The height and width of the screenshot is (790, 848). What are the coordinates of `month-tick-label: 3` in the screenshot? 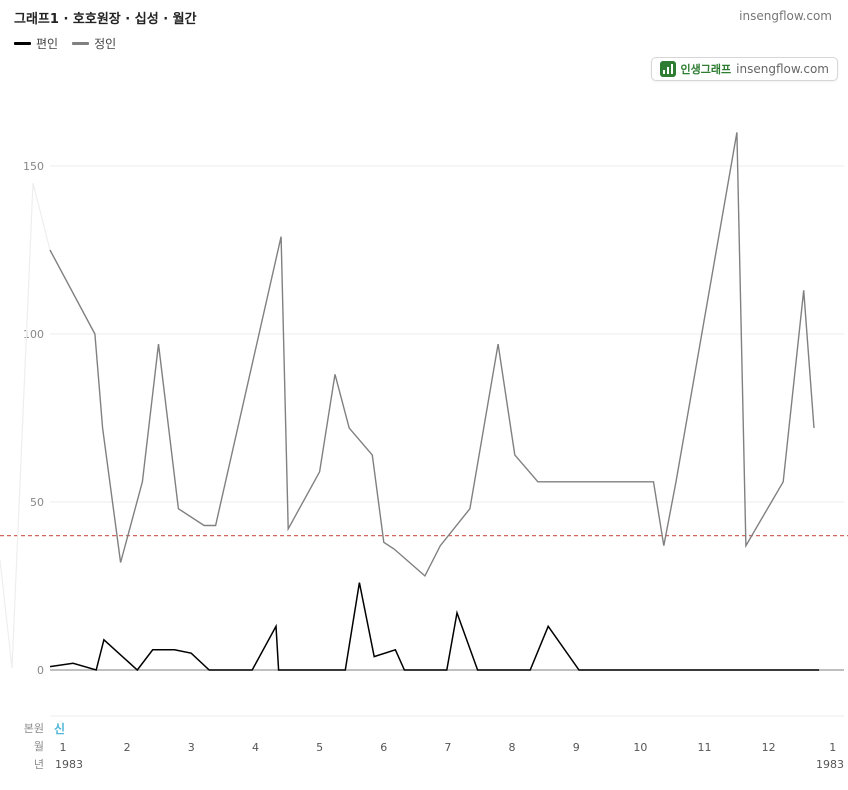 It's located at (191, 747).